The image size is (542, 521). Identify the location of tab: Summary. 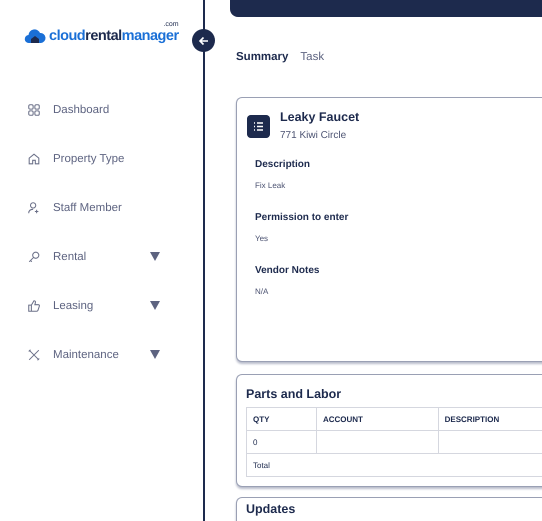
(262, 57).